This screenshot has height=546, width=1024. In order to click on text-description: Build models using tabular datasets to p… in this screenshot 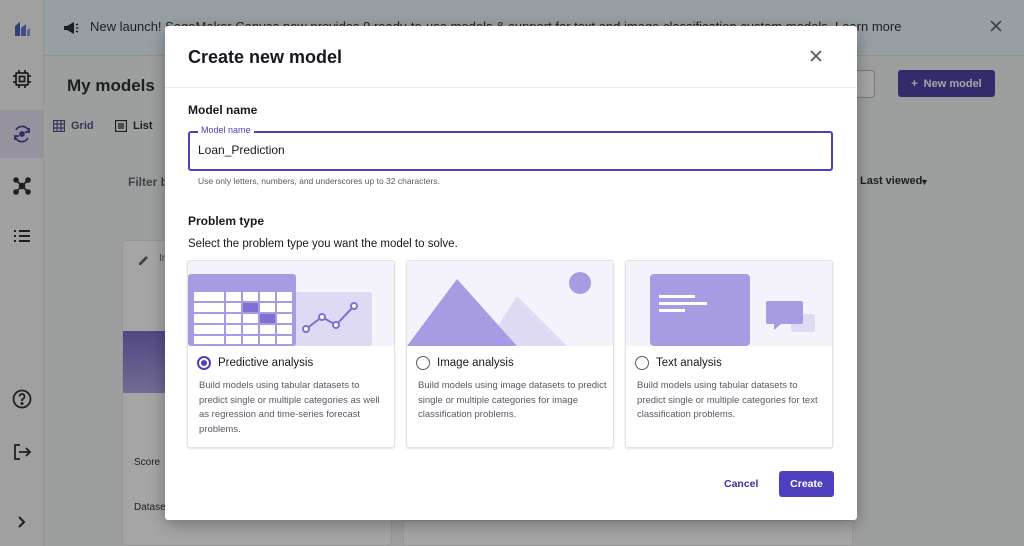, I will do `click(727, 400)`.